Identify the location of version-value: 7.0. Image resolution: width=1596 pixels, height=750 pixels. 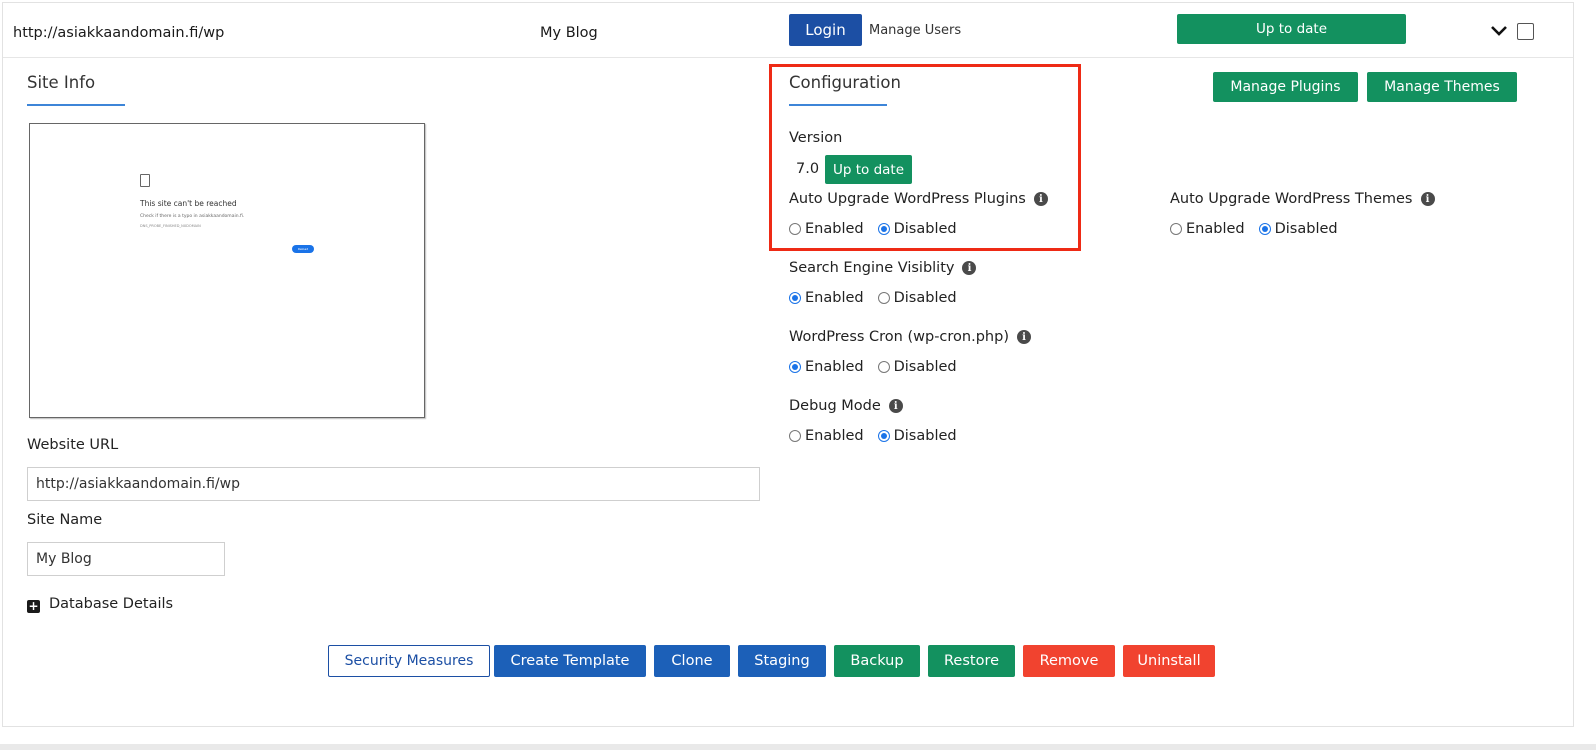
(808, 169).